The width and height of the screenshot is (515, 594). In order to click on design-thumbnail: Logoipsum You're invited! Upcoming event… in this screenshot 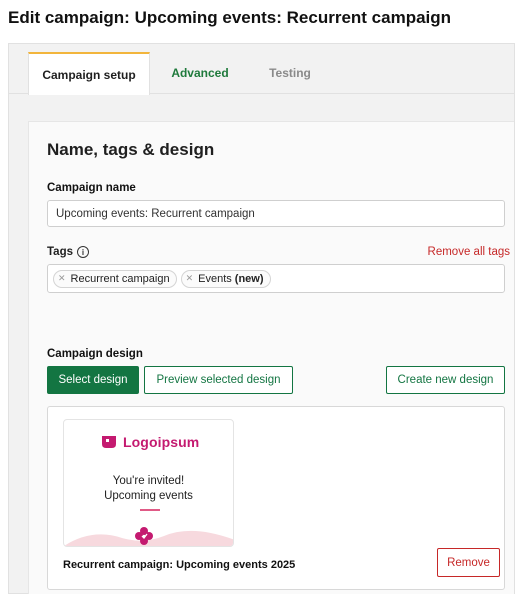, I will do `click(148, 483)`.